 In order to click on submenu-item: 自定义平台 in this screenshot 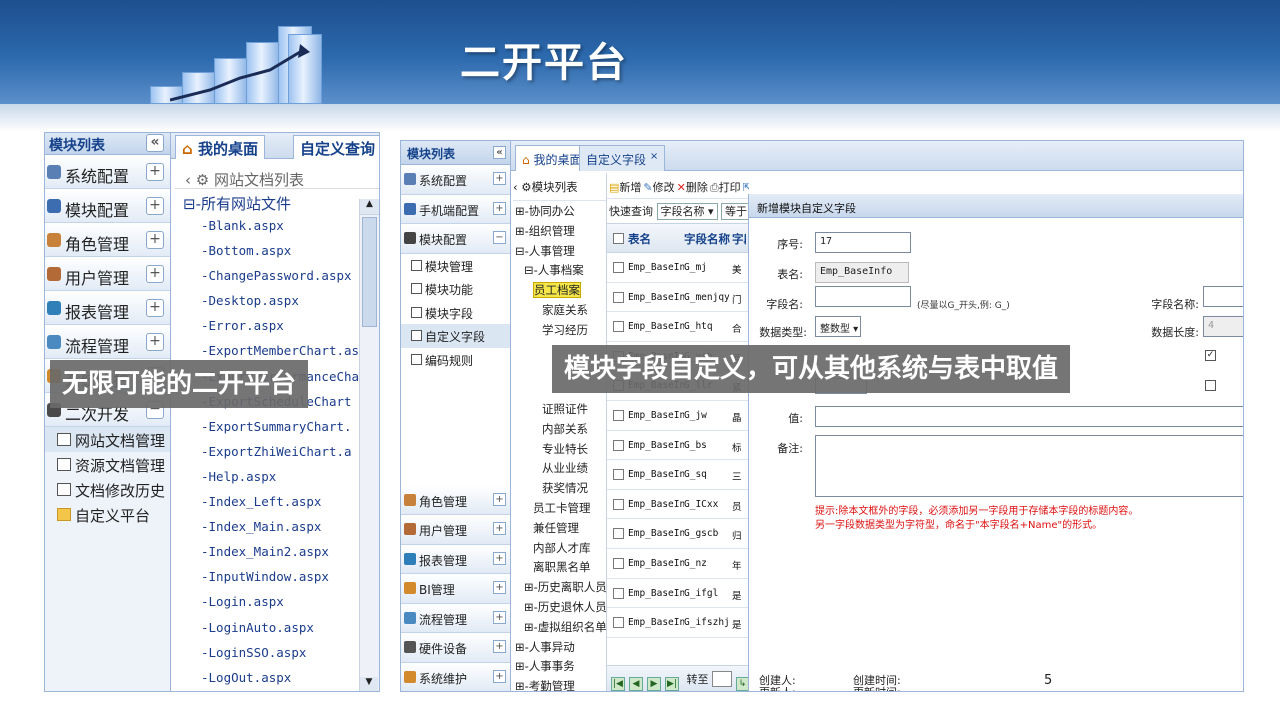, I will do `click(107, 514)`.